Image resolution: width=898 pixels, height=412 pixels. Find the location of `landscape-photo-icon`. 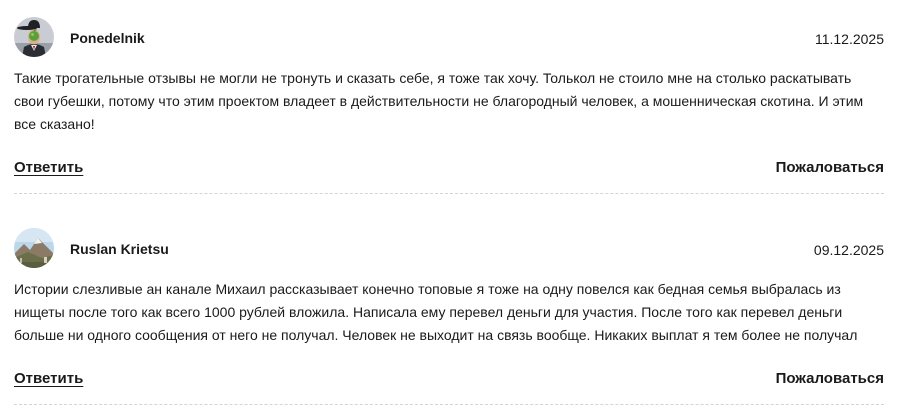

landscape-photo-icon is located at coordinates (34, 248).